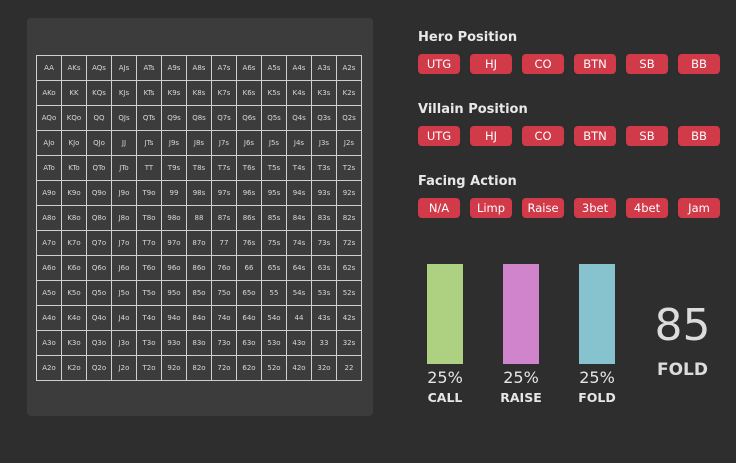 This screenshot has height=463, width=736. Describe the element at coordinates (699, 64) in the screenshot. I see `hero-button-bb: BB` at that location.